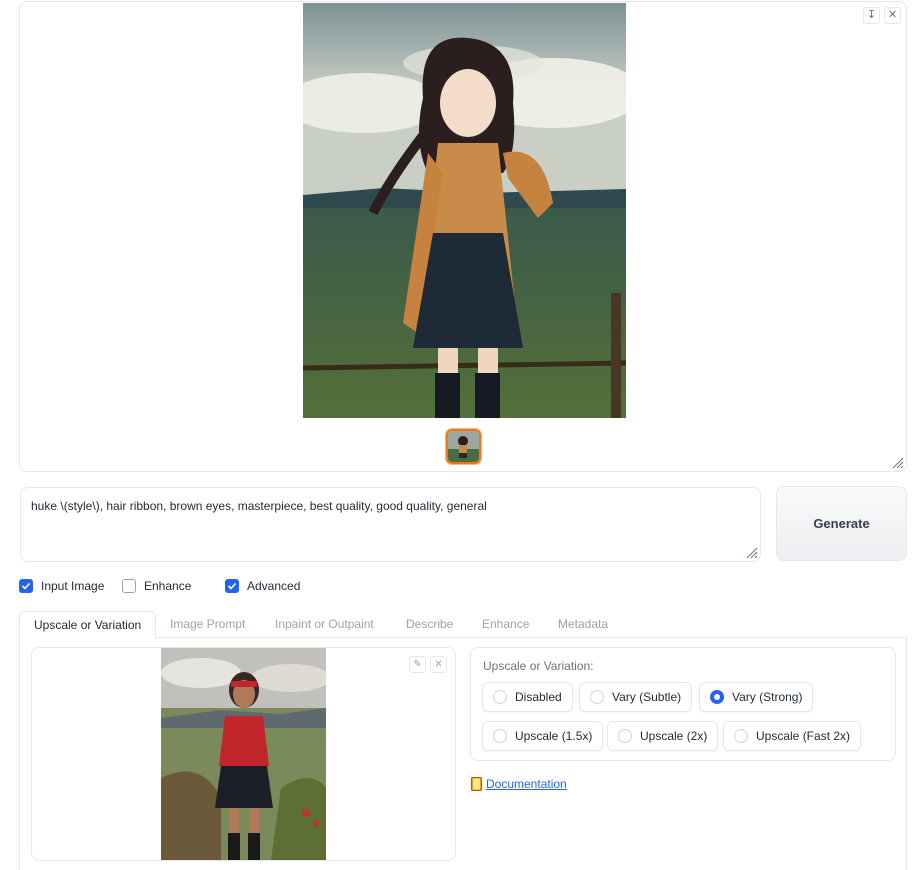 This screenshot has width=915, height=870. Describe the element at coordinates (841, 523) in the screenshot. I see `generate-button: Generate` at that location.